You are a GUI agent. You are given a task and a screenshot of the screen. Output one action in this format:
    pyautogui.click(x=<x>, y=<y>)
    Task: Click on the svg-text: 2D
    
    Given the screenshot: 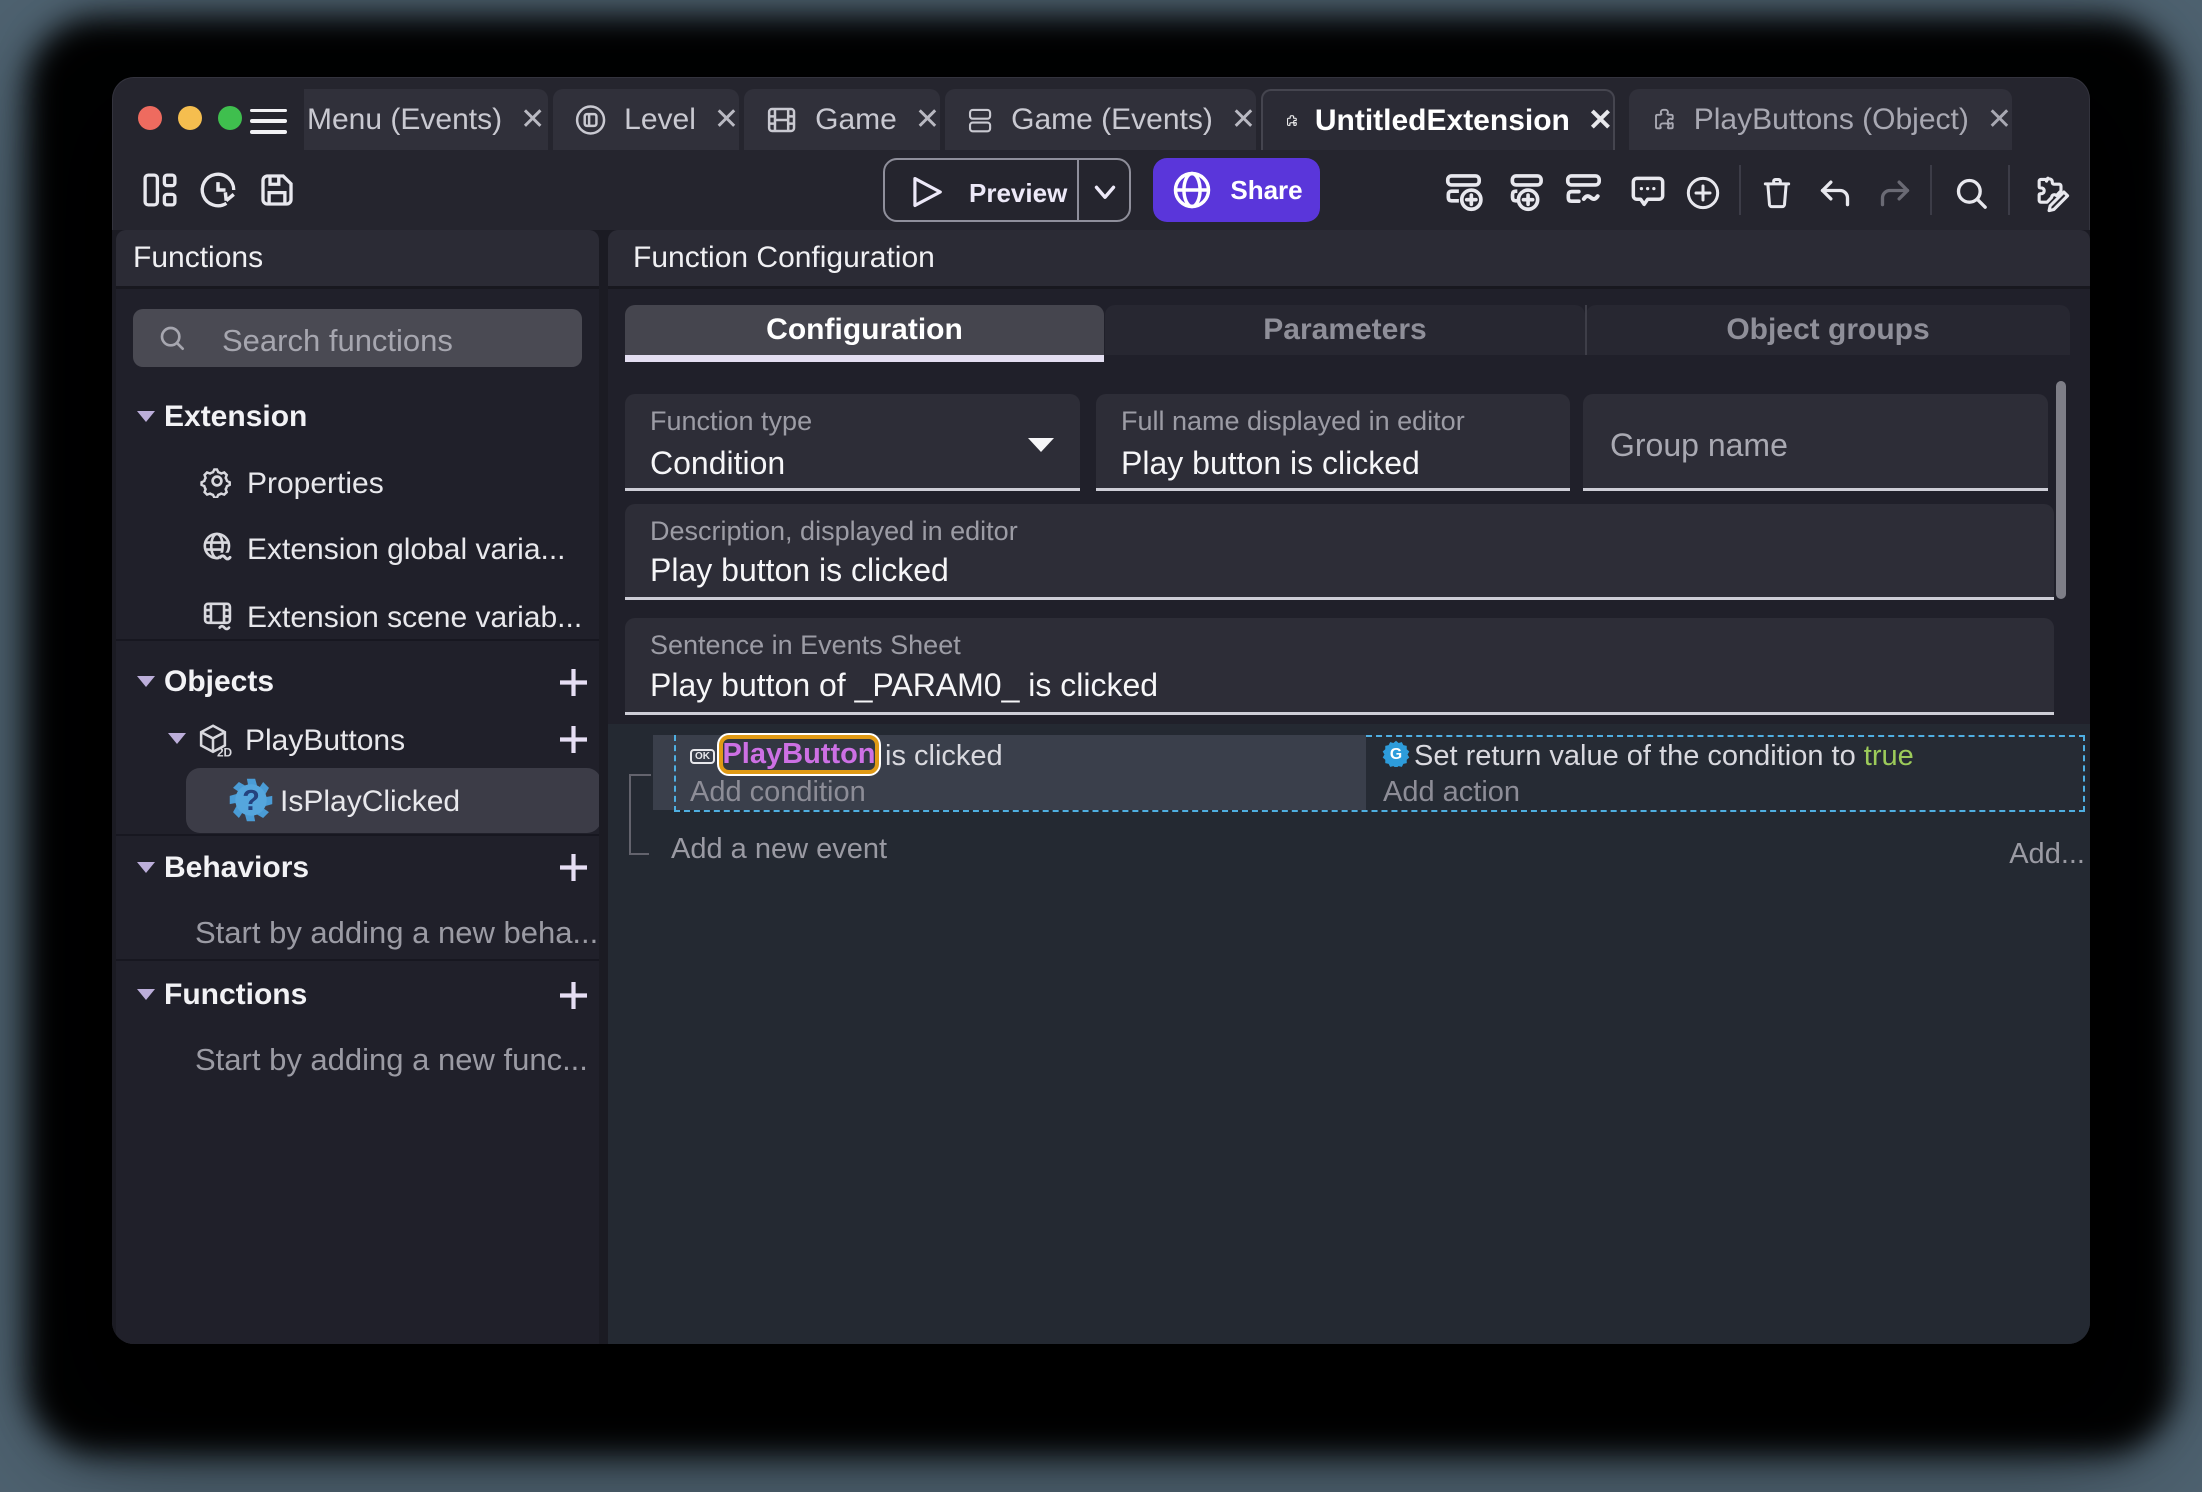 What is the action you would take?
    pyautogui.click(x=224, y=753)
    